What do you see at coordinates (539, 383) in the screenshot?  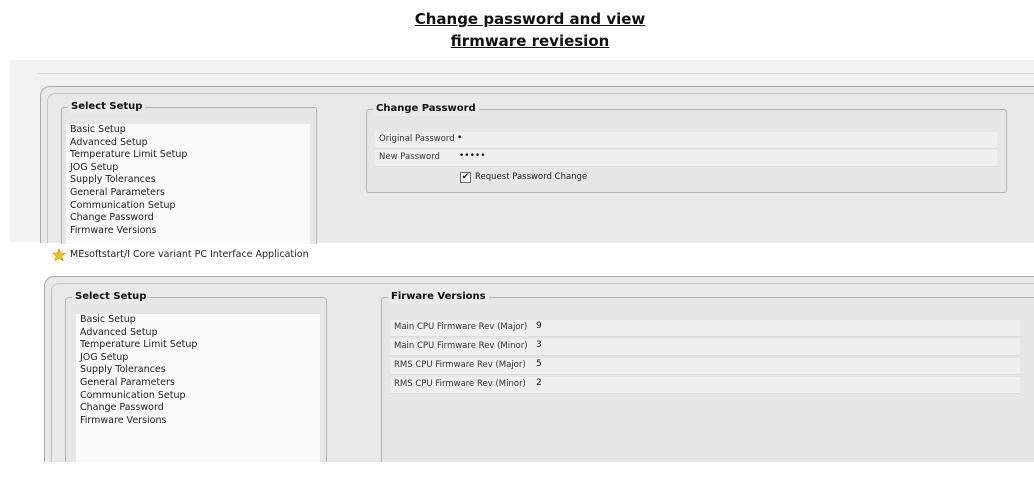 I see `firmware-value: 2` at bounding box center [539, 383].